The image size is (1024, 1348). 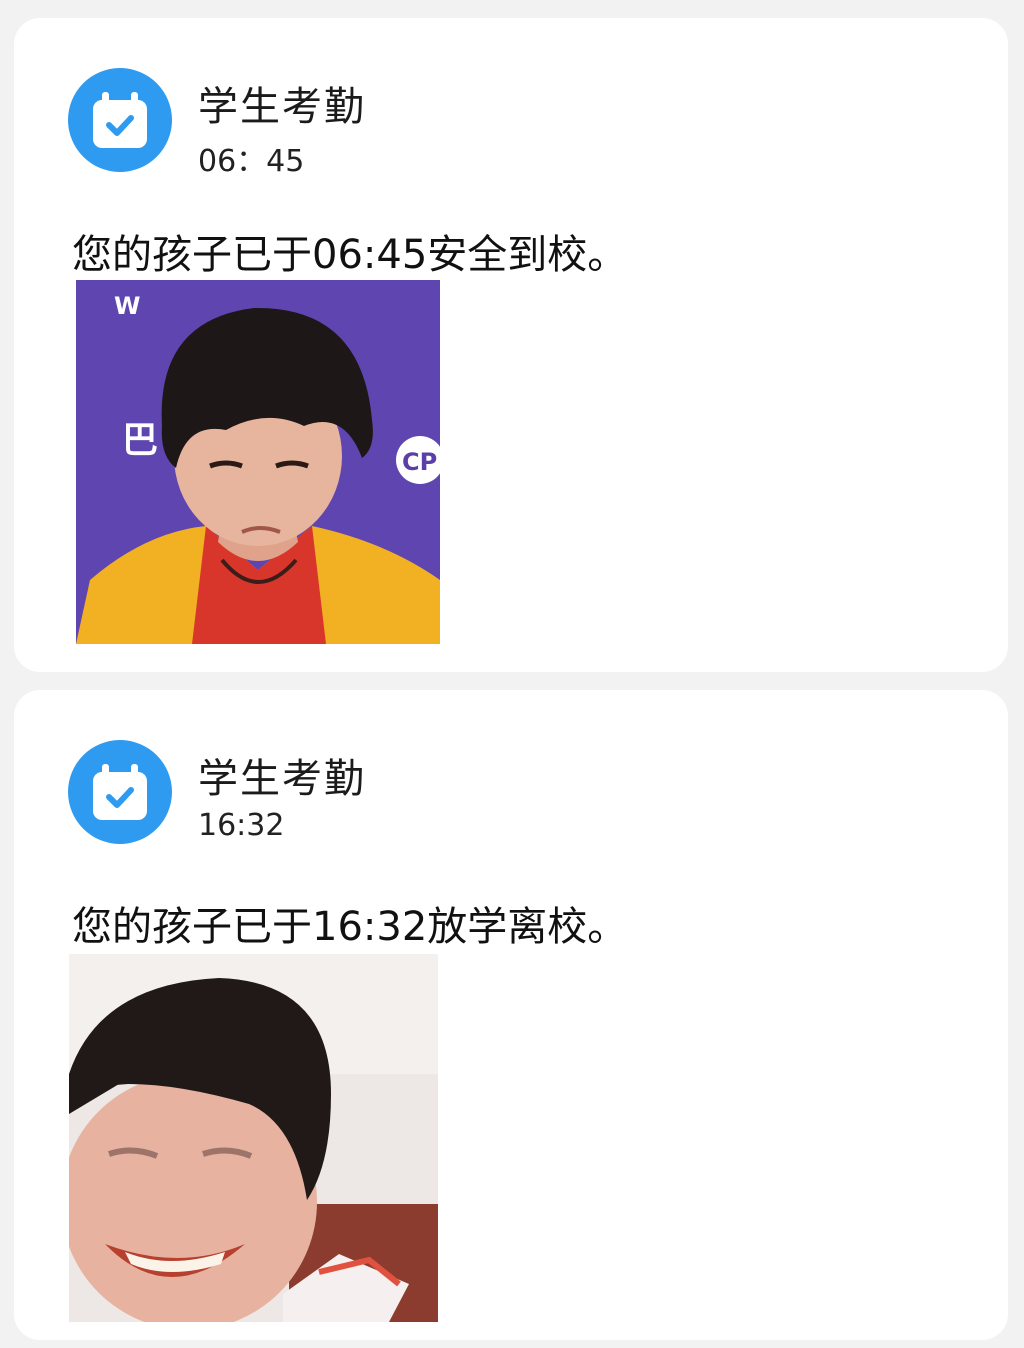 I want to click on backdrop-logo-text: W, so click(x=127, y=306).